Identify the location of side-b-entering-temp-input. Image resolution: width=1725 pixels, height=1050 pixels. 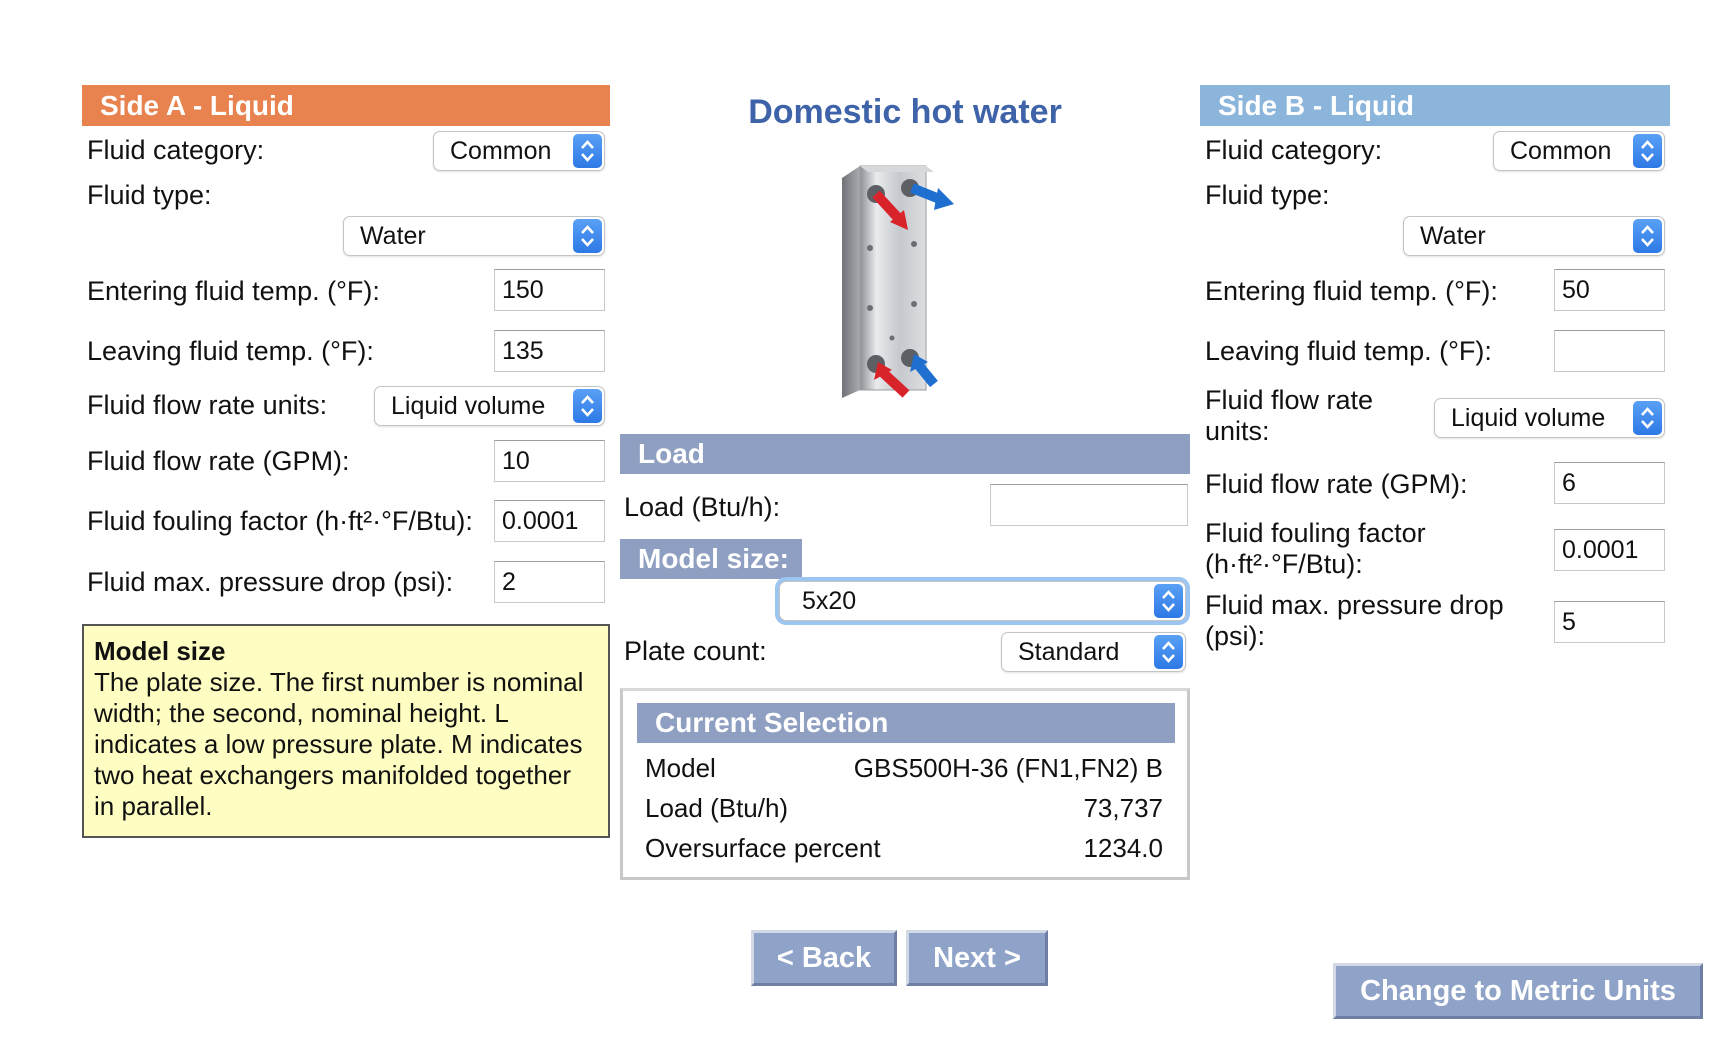
(1609, 290).